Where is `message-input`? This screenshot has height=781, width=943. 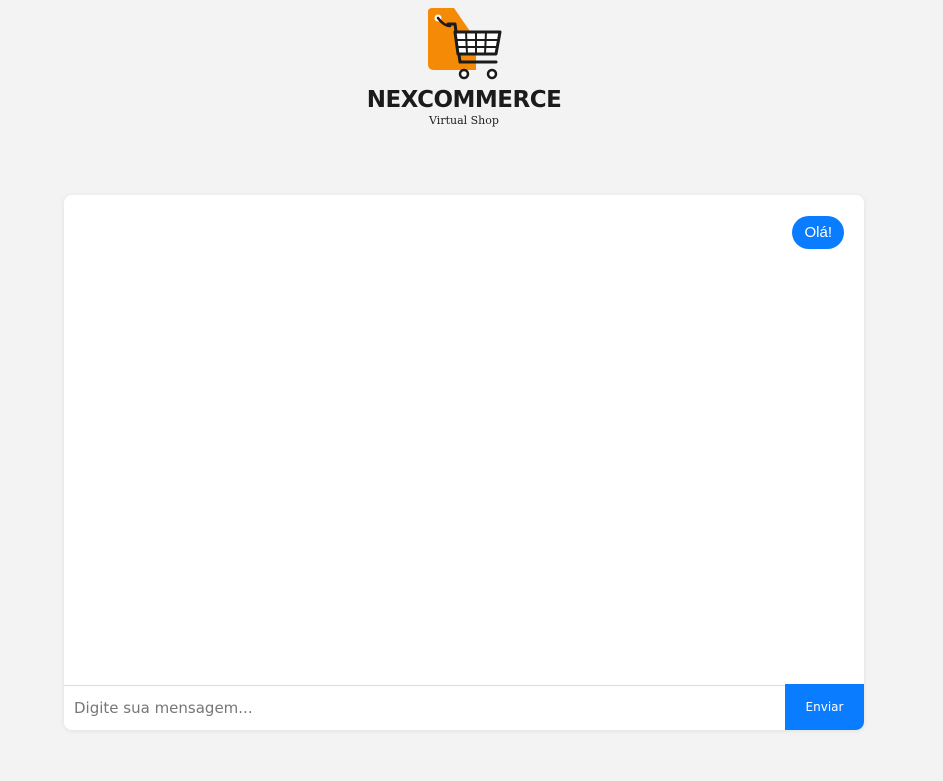
message-input is located at coordinates (424, 708).